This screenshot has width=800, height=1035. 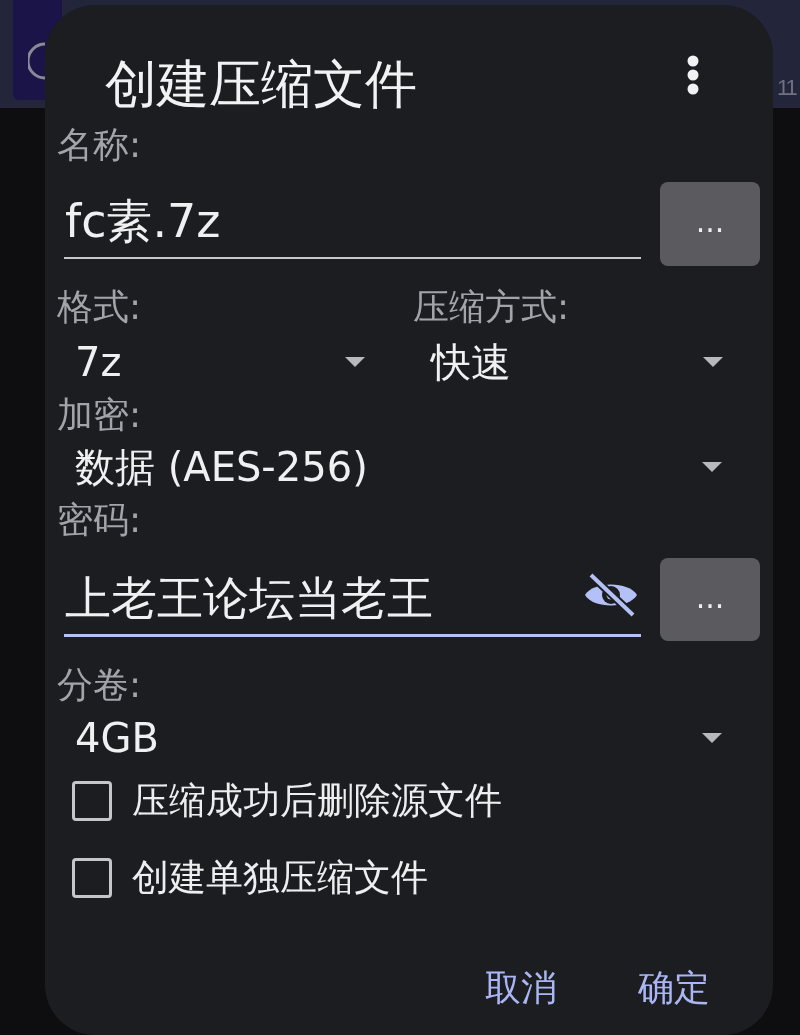 What do you see at coordinates (99, 520) in the screenshot?
I see `field-label: 密码:` at bounding box center [99, 520].